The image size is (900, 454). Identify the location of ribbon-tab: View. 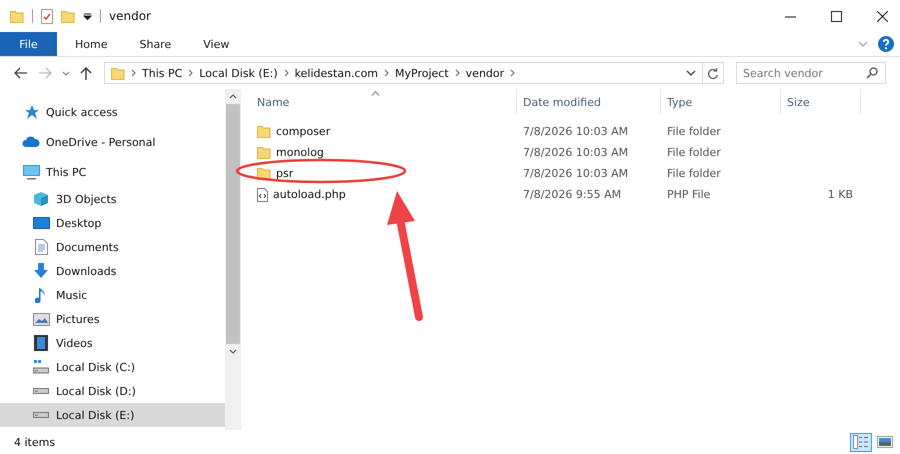
(216, 44).